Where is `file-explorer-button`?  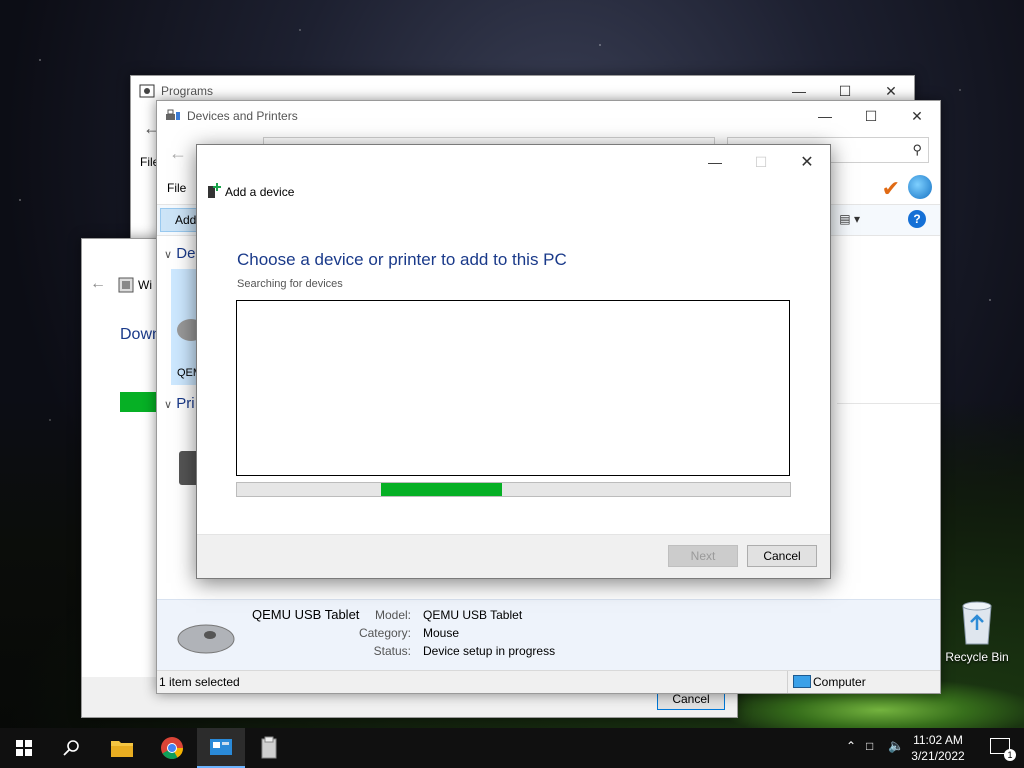
file-explorer-button is located at coordinates (122, 748).